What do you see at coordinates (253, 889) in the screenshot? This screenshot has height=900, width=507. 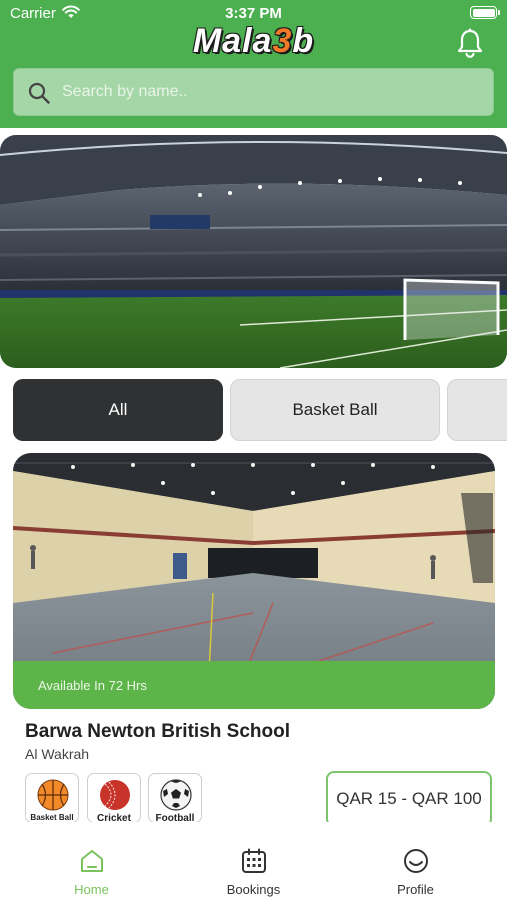 I see `tab-bookings-label: Bookings` at bounding box center [253, 889].